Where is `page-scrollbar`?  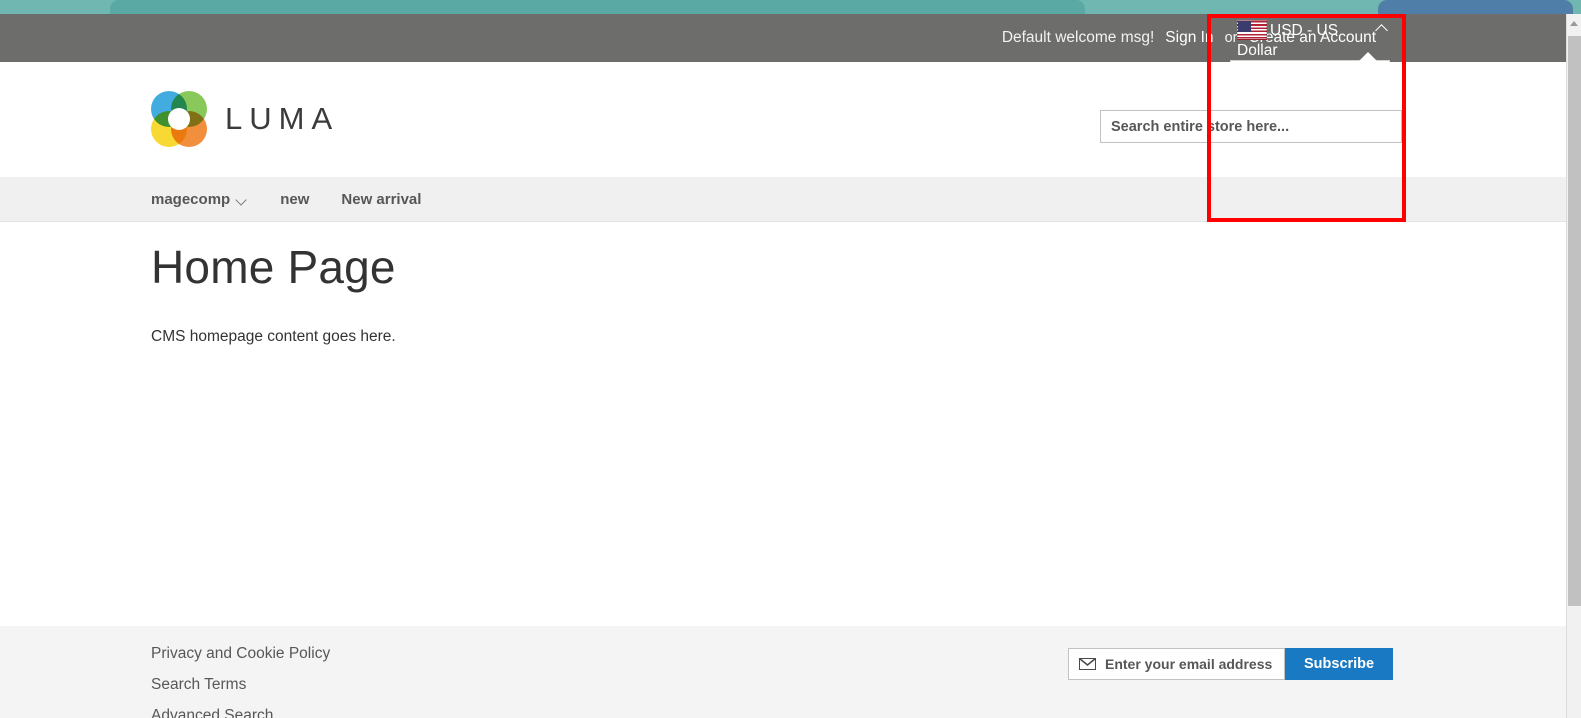 page-scrollbar is located at coordinates (1573, 366).